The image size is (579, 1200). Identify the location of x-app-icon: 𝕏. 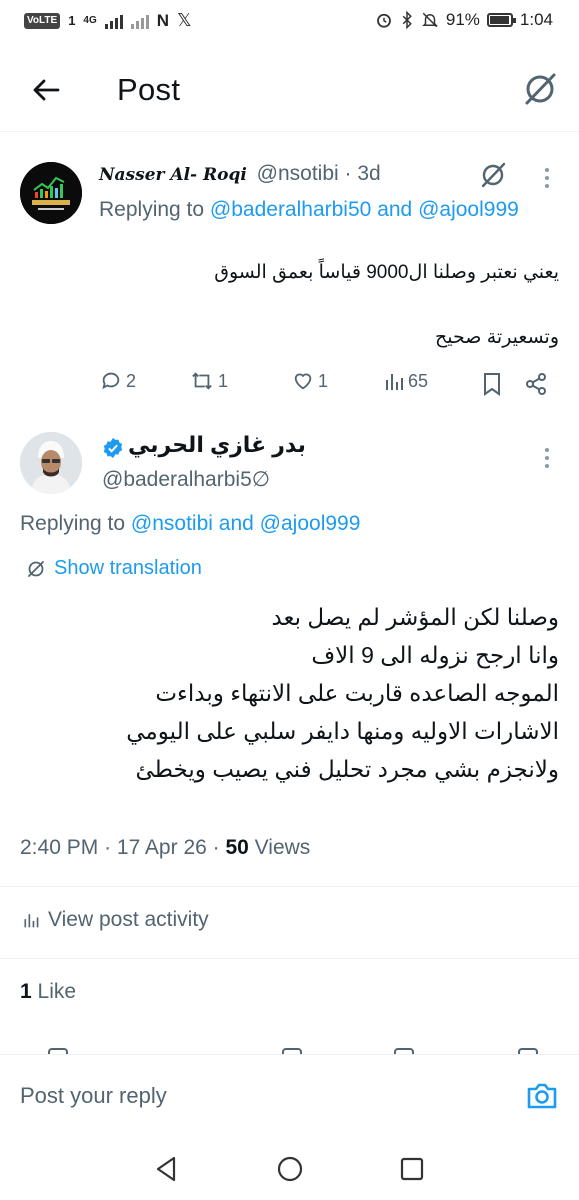
(184, 20).